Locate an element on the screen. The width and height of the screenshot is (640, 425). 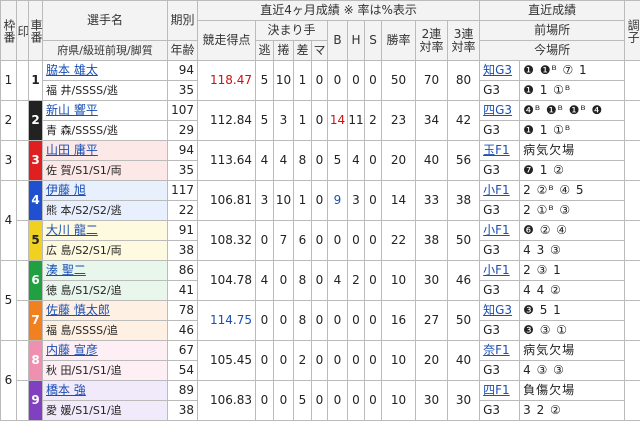
kimarite-nige: 4 is located at coordinates (264, 280).